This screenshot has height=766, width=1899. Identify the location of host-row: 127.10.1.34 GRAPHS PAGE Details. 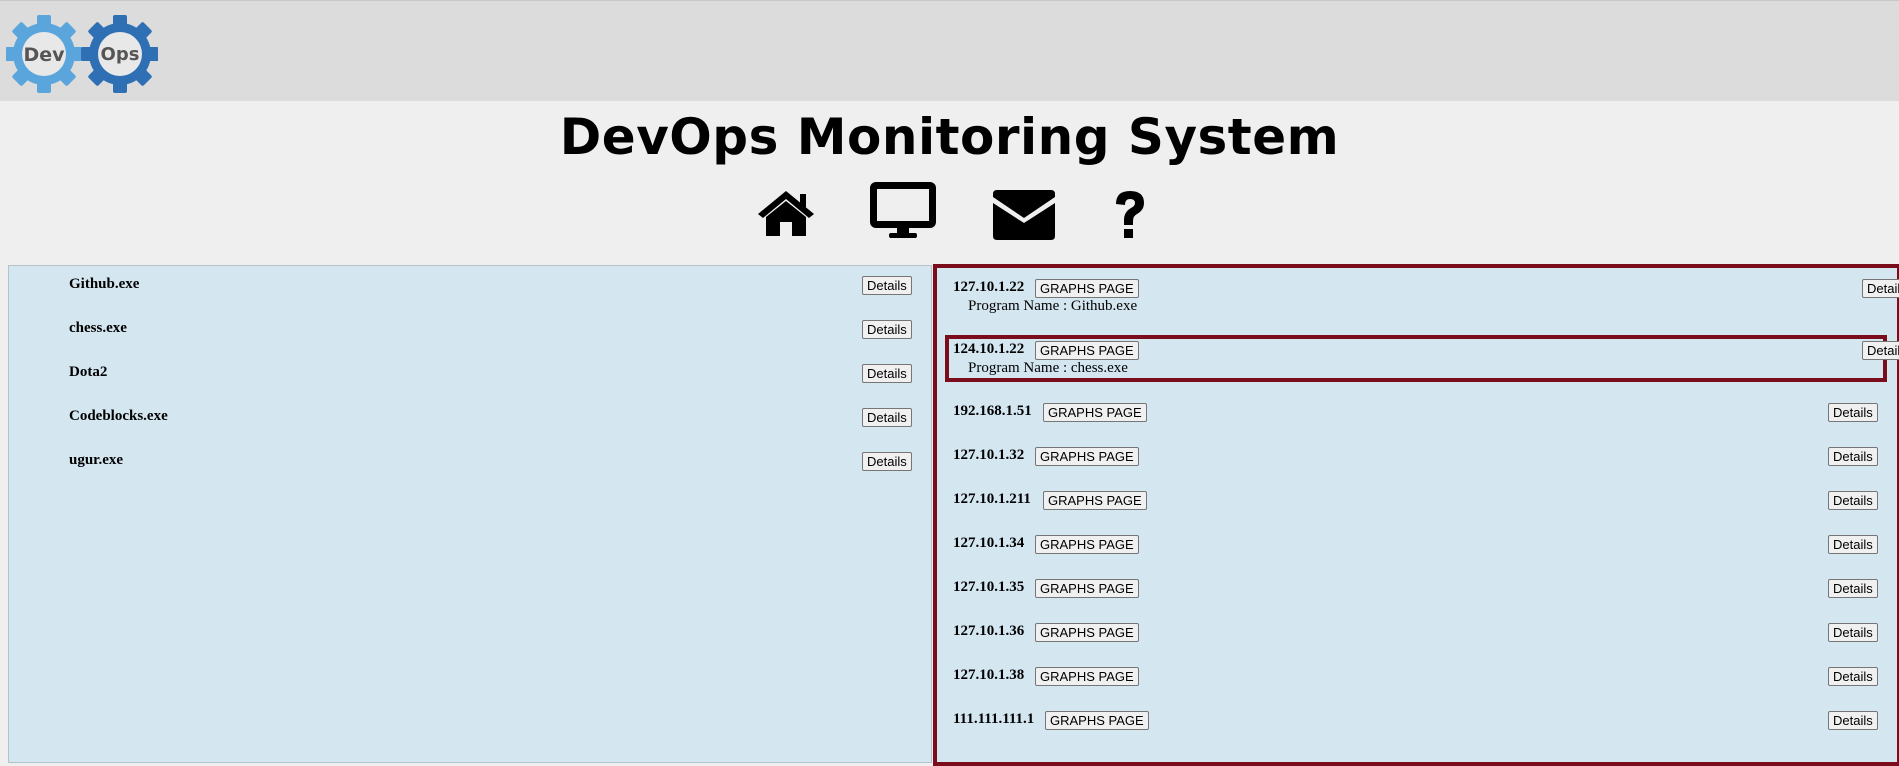
(1417, 555).